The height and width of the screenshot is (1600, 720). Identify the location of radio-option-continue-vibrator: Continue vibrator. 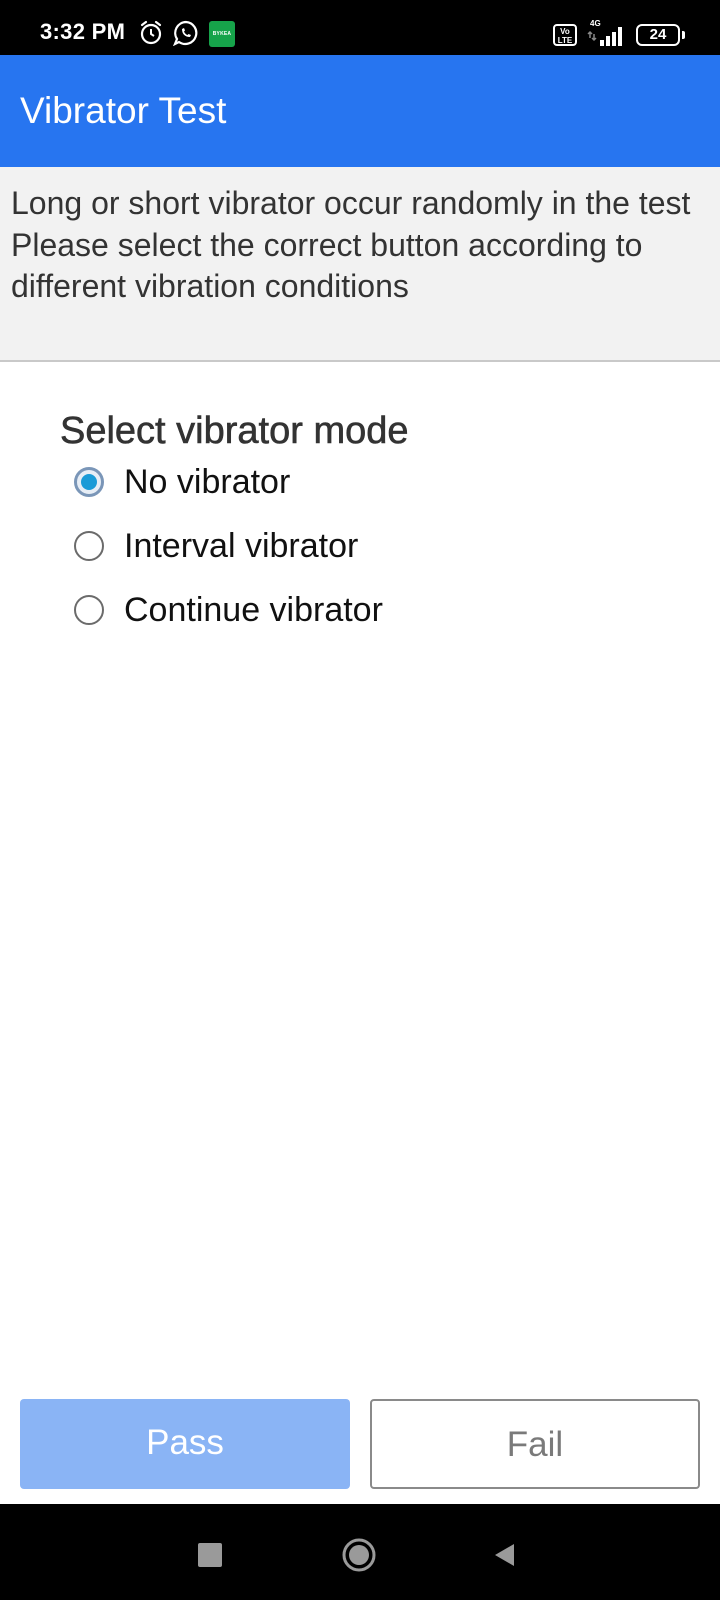
(228, 610).